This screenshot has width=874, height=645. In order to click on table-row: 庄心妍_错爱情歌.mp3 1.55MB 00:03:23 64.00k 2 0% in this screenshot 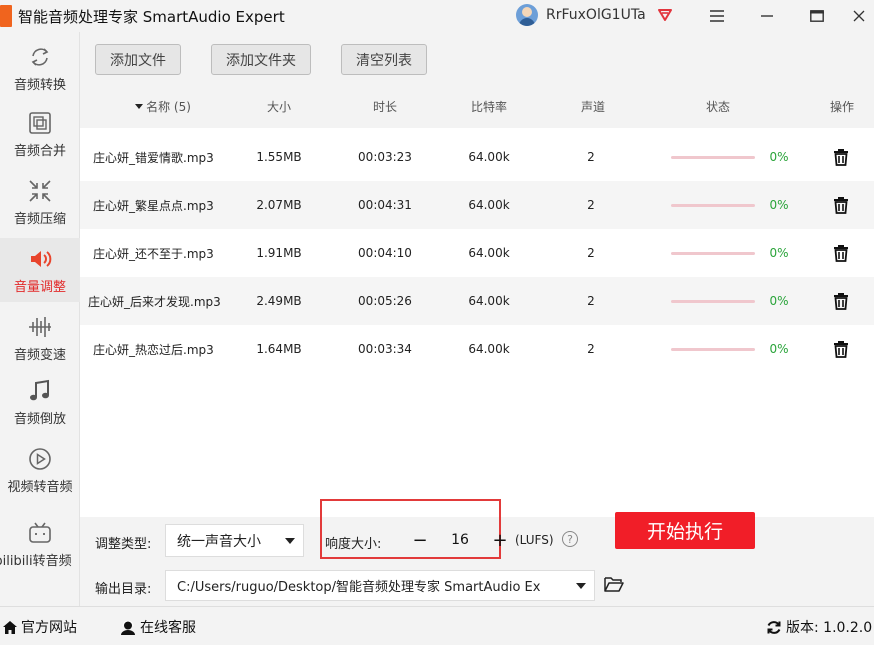, I will do `click(477, 157)`.